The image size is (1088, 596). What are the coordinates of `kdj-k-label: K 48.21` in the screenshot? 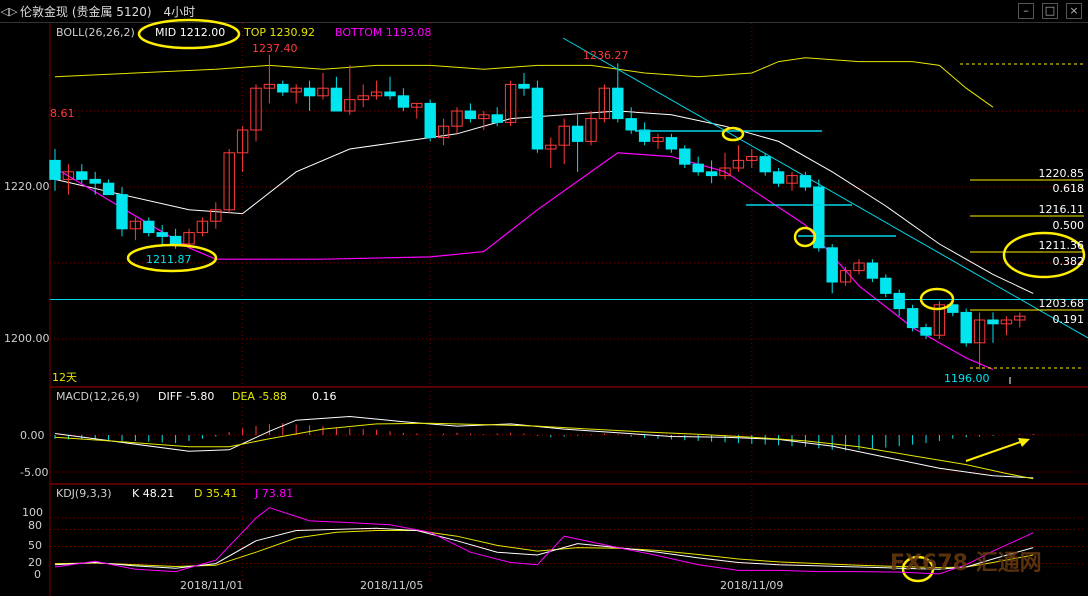 It's located at (153, 493).